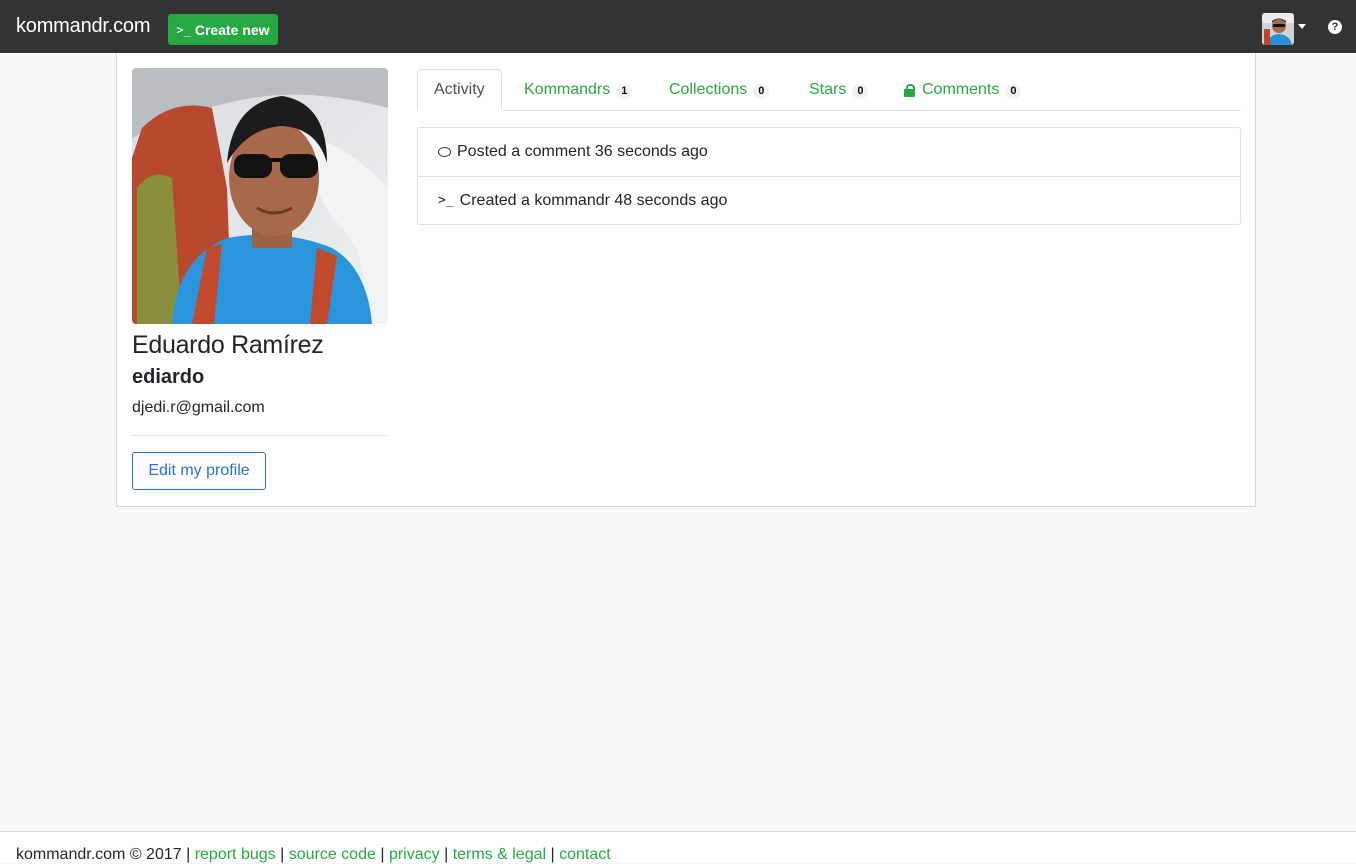 Image resolution: width=1356 pixels, height=864 pixels. I want to click on profile-username: ediardo, so click(168, 377).